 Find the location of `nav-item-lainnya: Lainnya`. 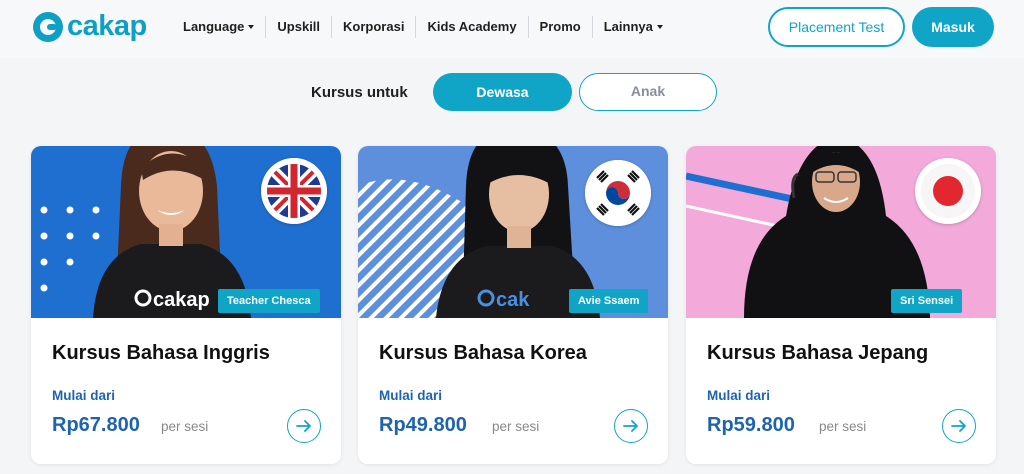

nav-item-lainnya: Lainnya is located at coordinates (633, 27).